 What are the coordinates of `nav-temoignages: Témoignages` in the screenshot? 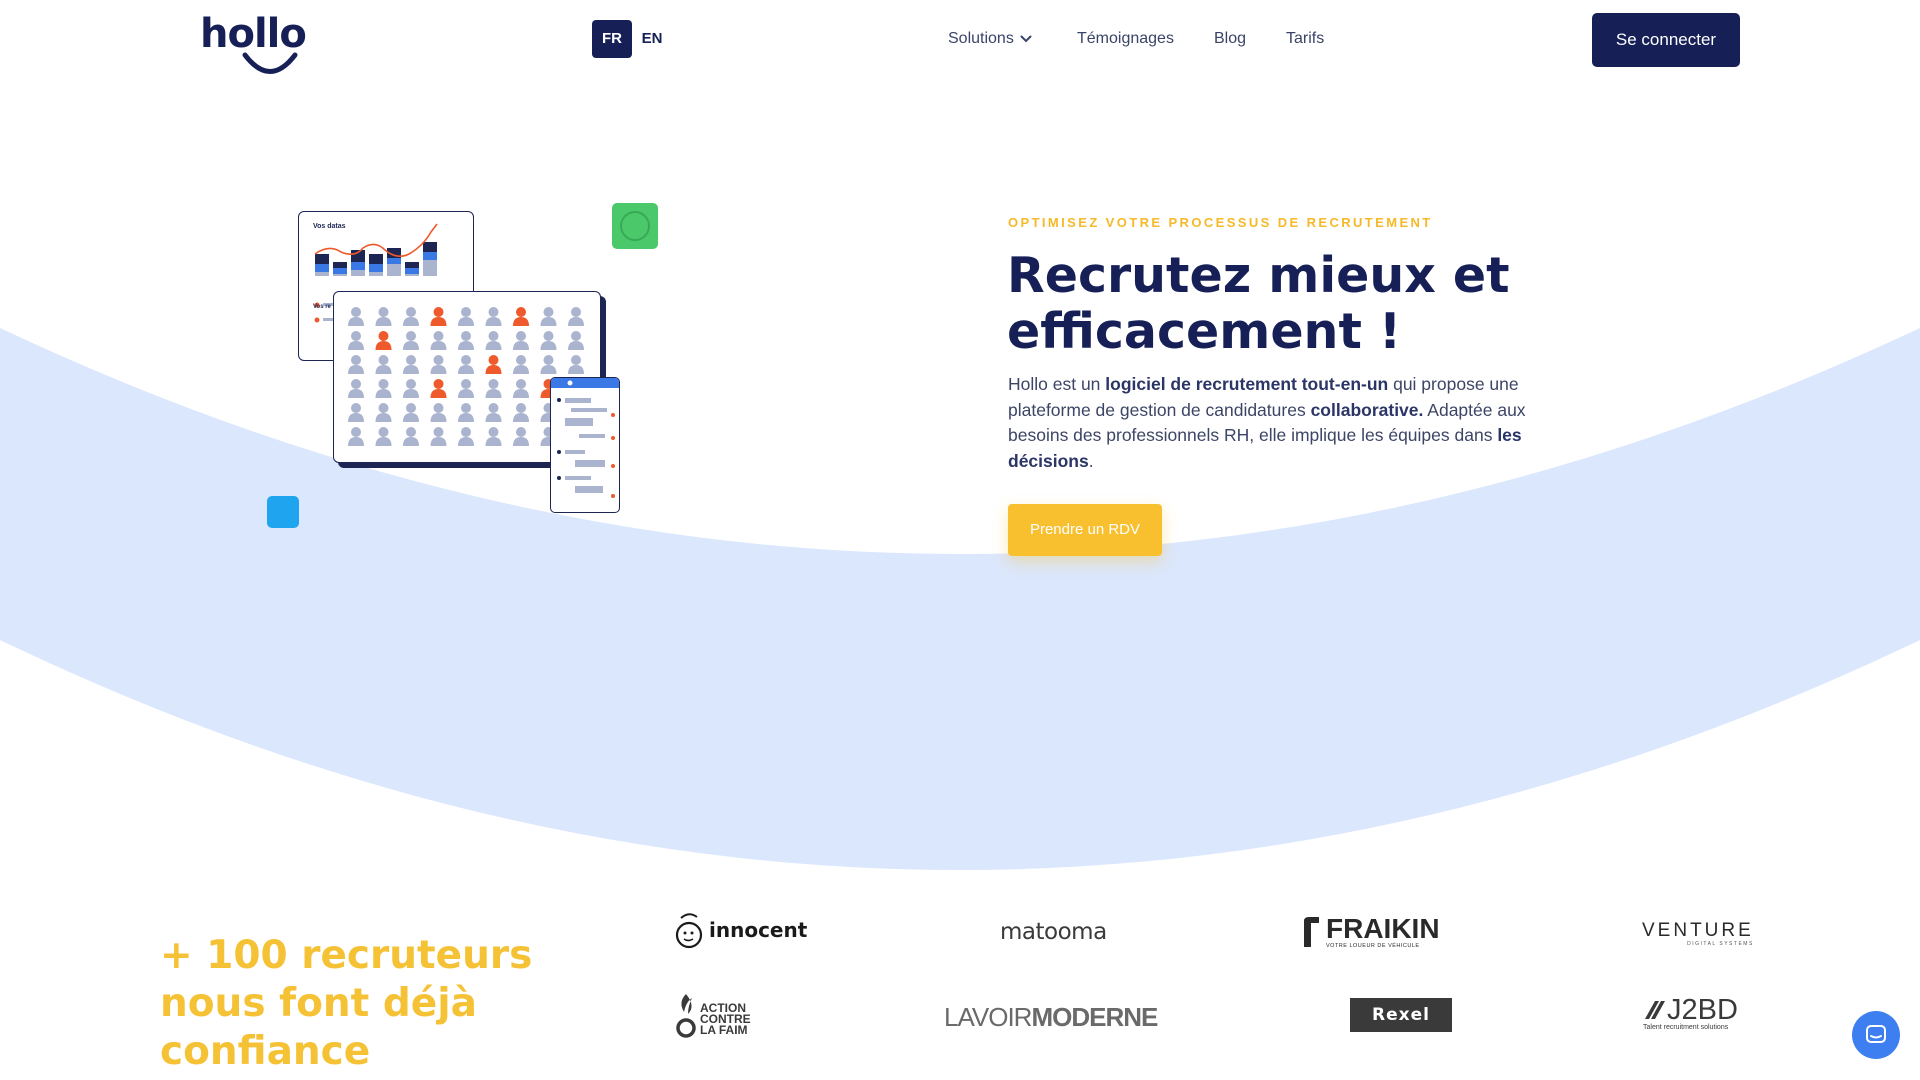 It's located at (1125, 39).